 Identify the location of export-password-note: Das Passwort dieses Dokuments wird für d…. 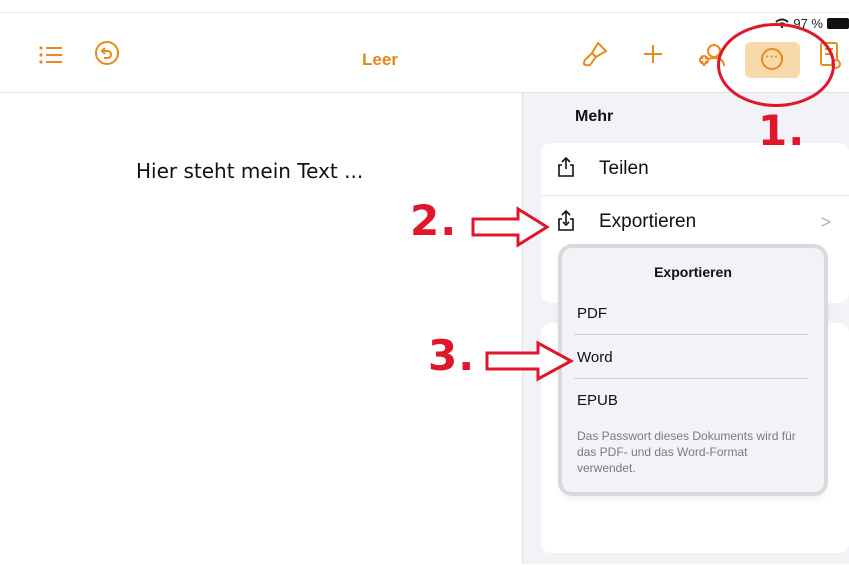
(686, 452).